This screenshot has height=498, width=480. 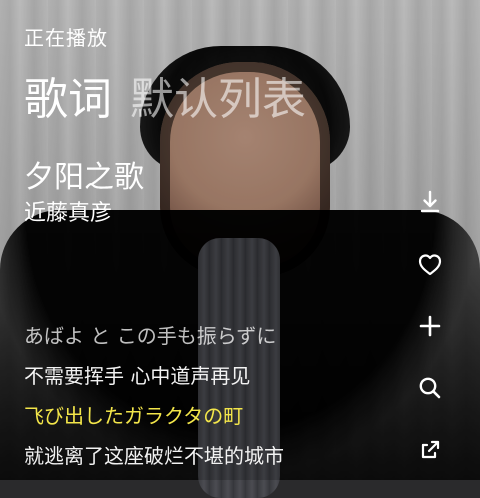 I want to click on tab-lyrics: 歌词, so click(x=68, y=100).